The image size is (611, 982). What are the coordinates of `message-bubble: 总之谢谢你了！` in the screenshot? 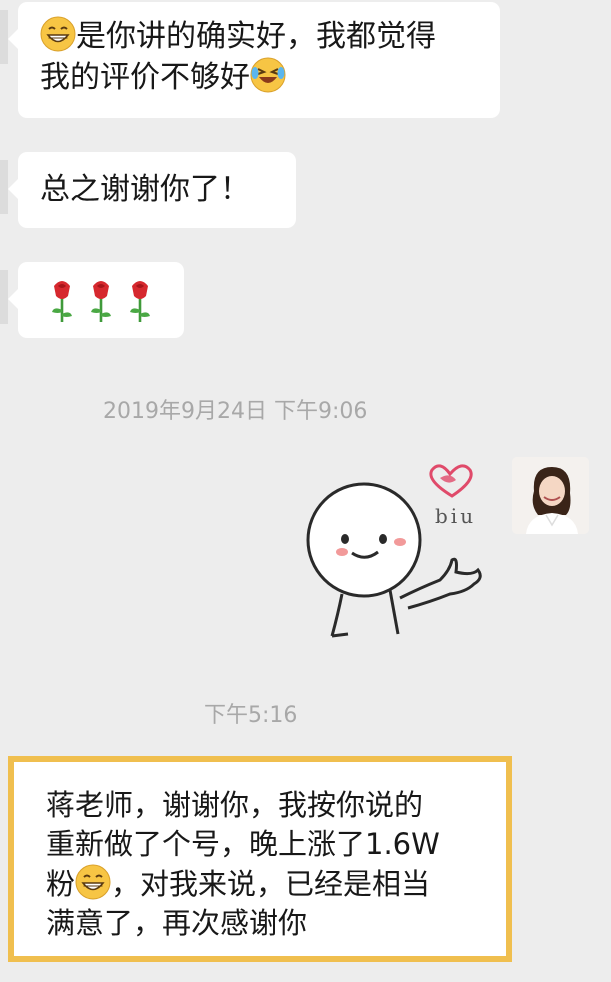 It's located at (152, 190).